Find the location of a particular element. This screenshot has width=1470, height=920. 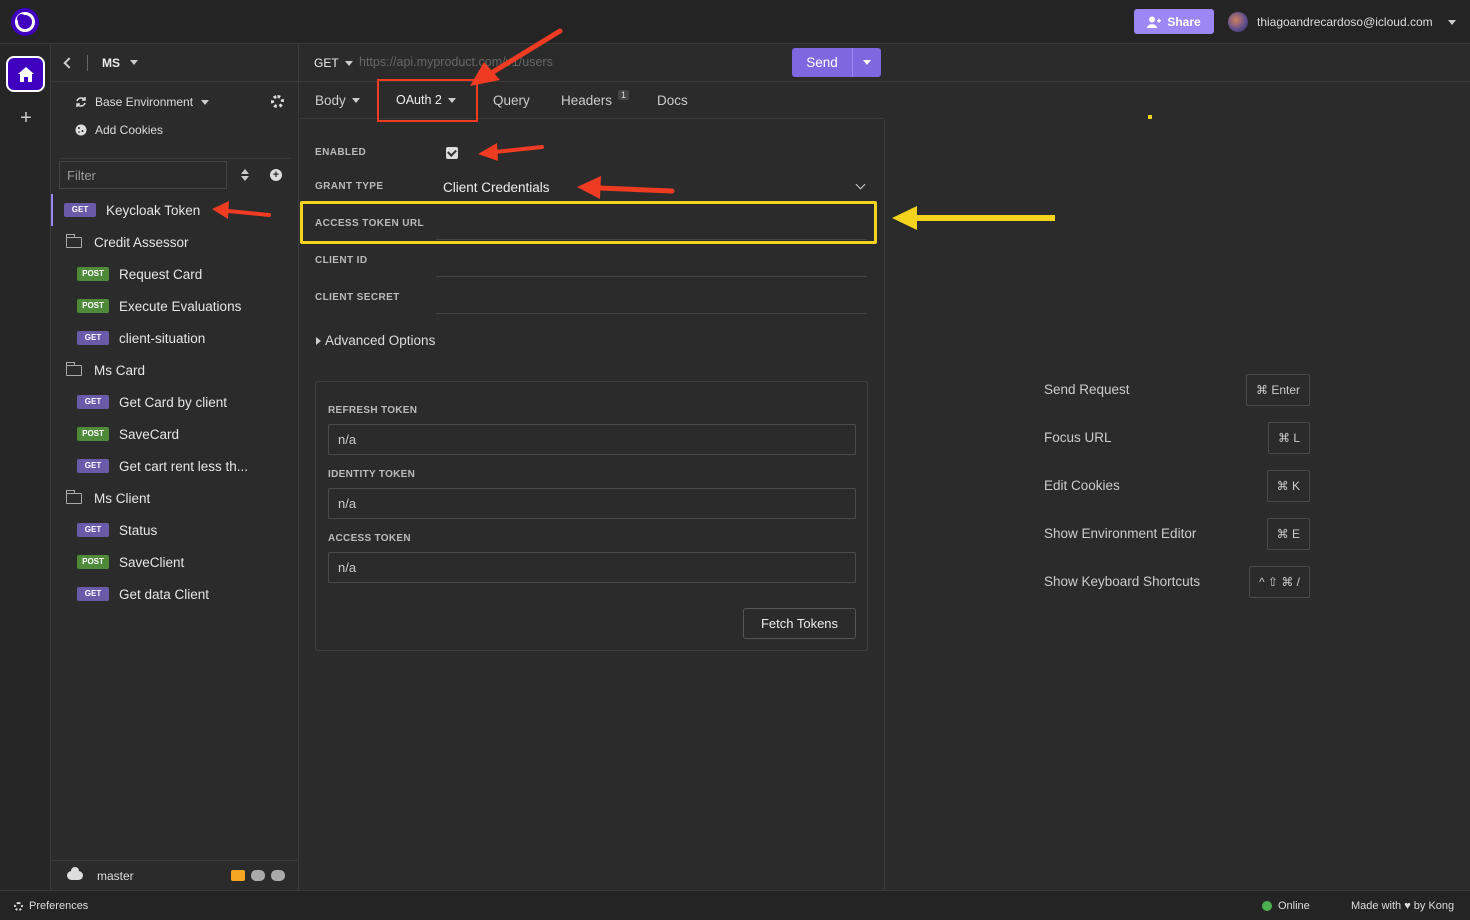

request-item: GET Get data Client is located at coordinates (175, 594).